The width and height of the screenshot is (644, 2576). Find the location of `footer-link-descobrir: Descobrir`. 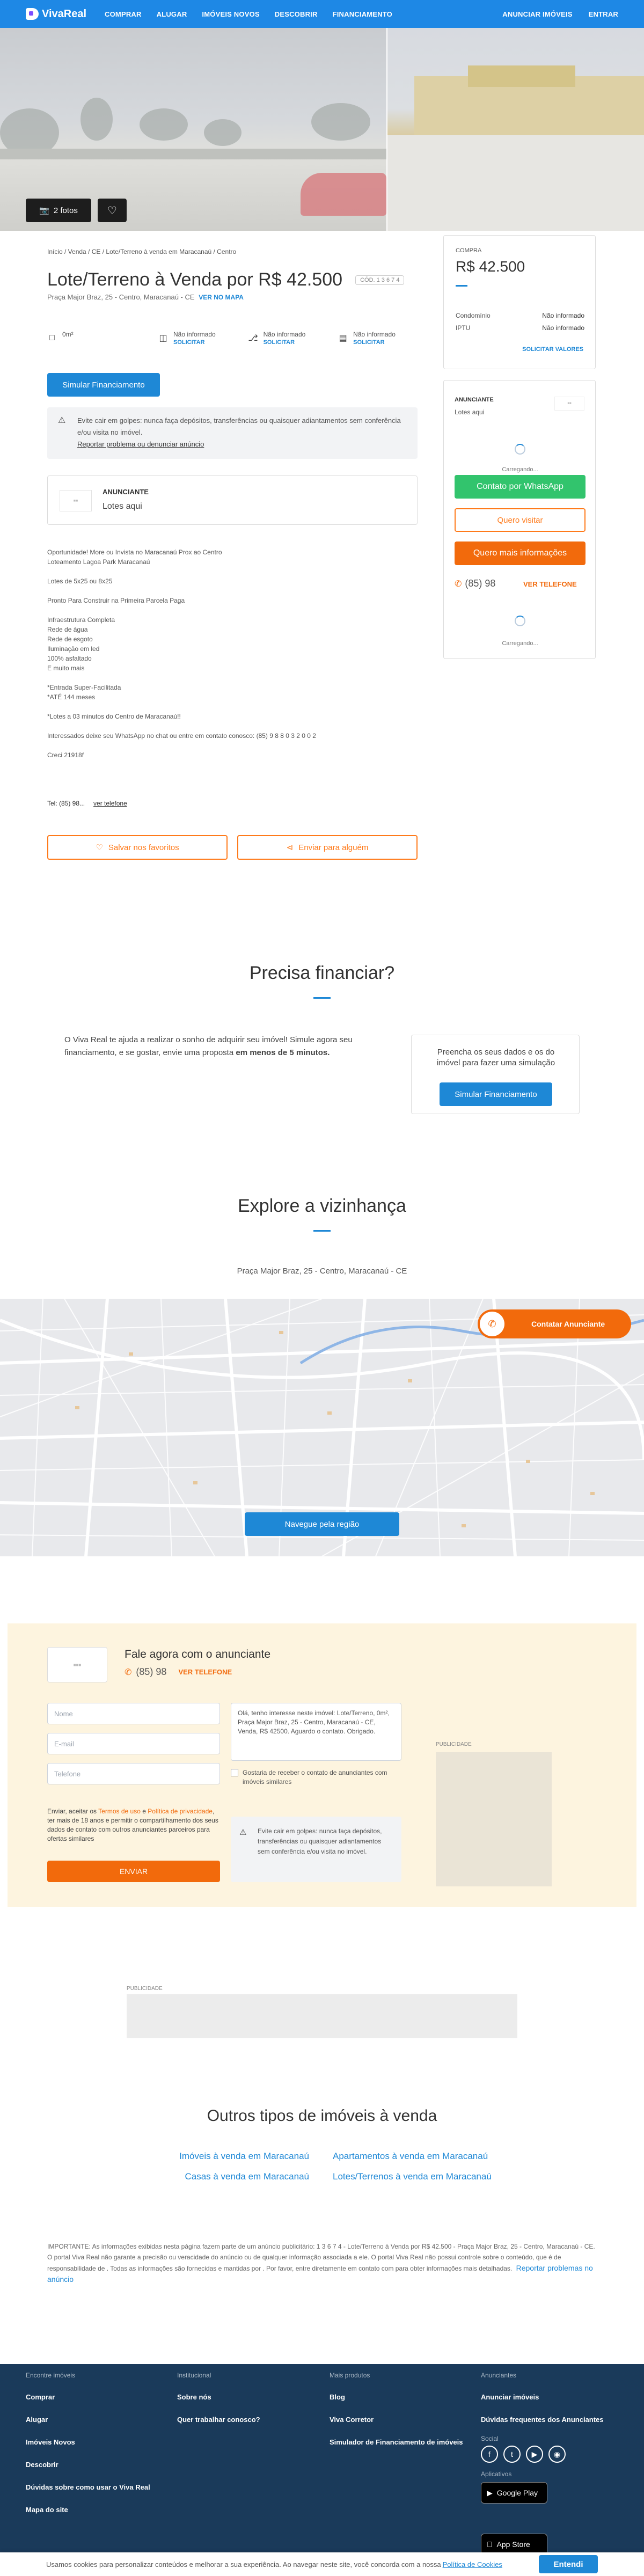

footer-link-descobrir: Descobrir is located at coordinates (42, 2465).